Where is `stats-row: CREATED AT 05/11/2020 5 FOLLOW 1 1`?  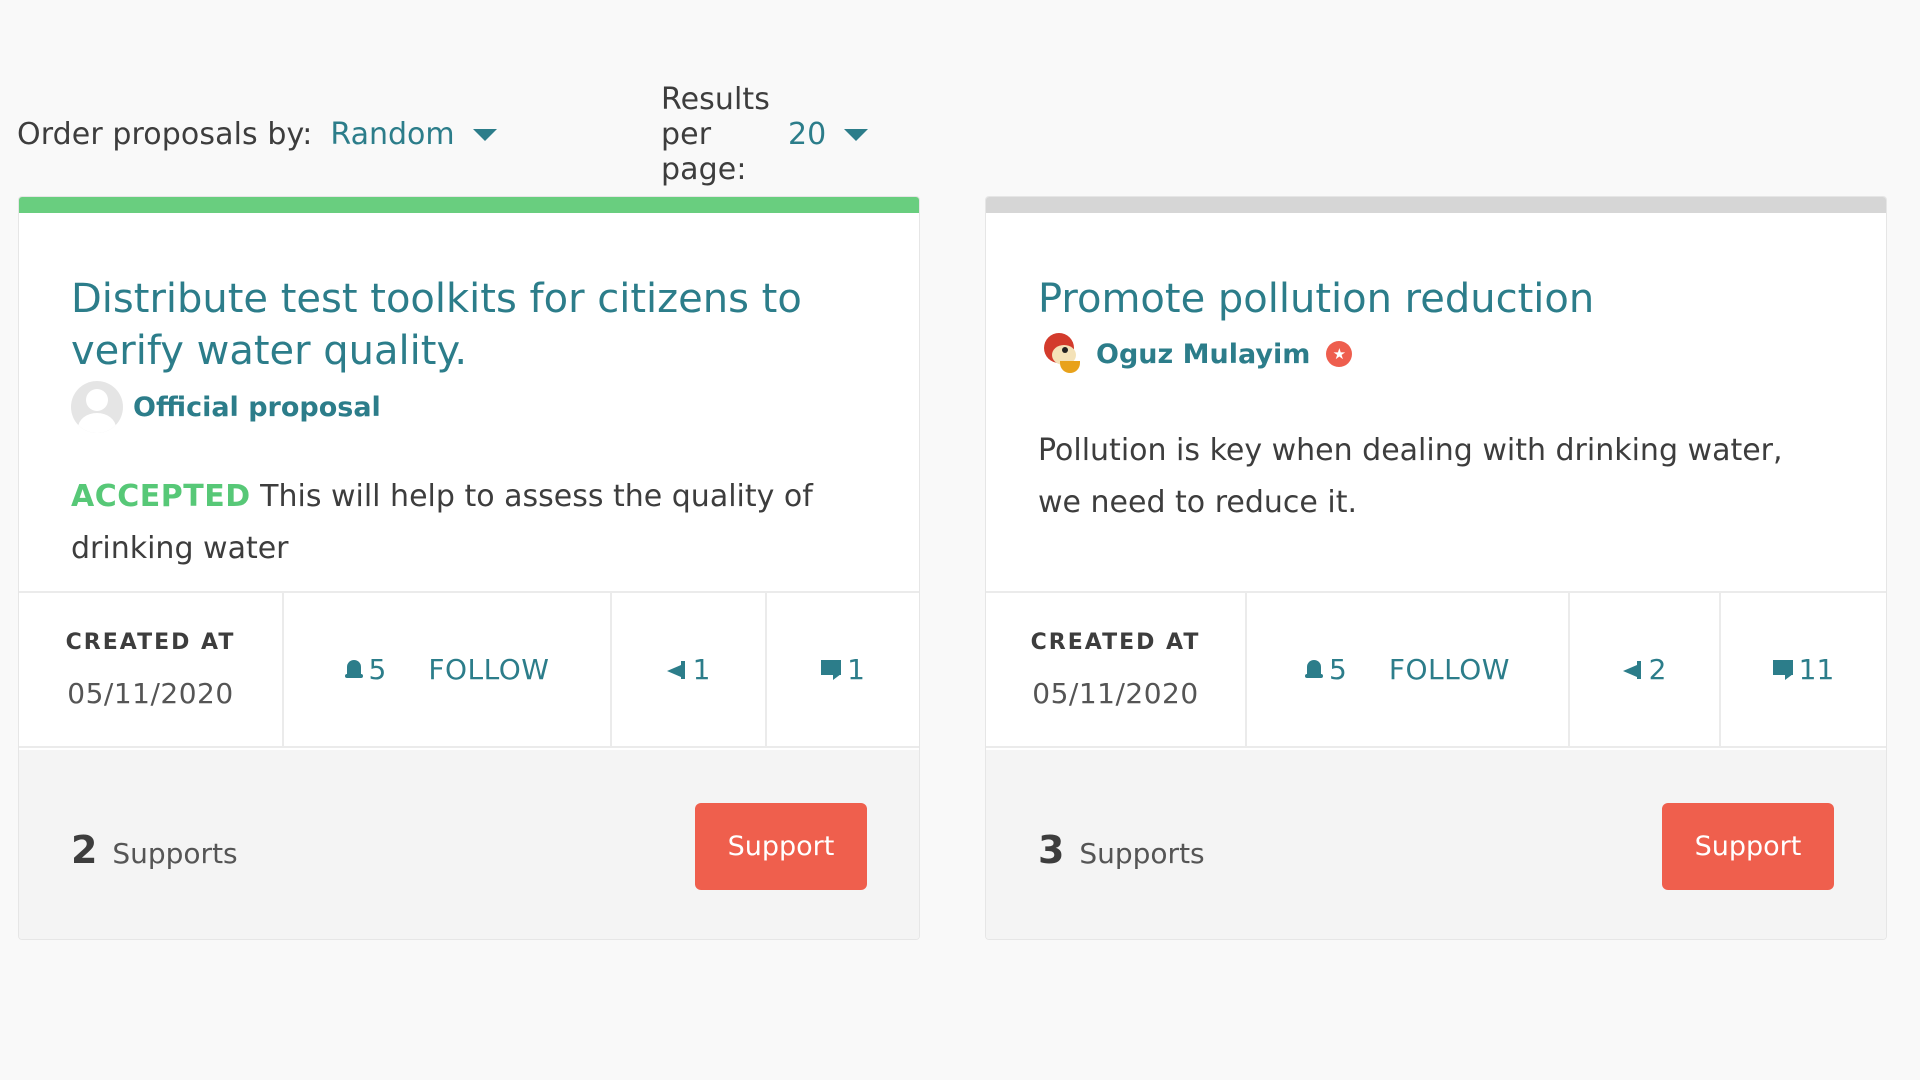
stats-row: CREATED AT 05/11/2020 5 FOLLOW 1 1 is located at coordinates (469, 669).